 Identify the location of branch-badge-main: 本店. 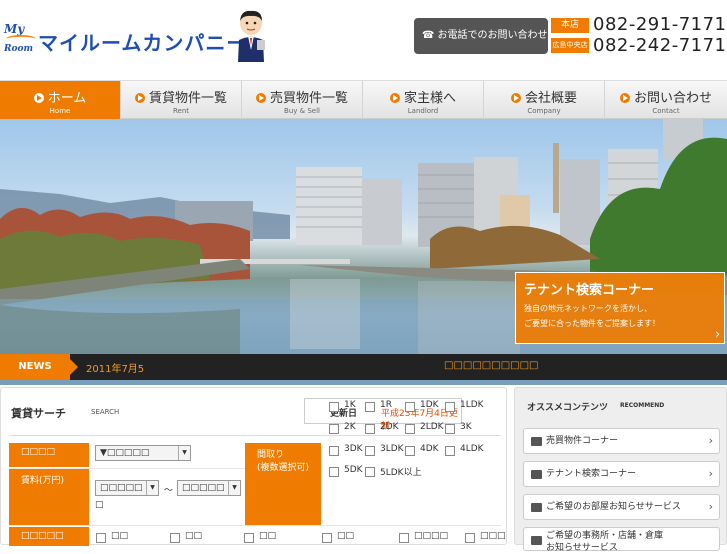
(570, 25).